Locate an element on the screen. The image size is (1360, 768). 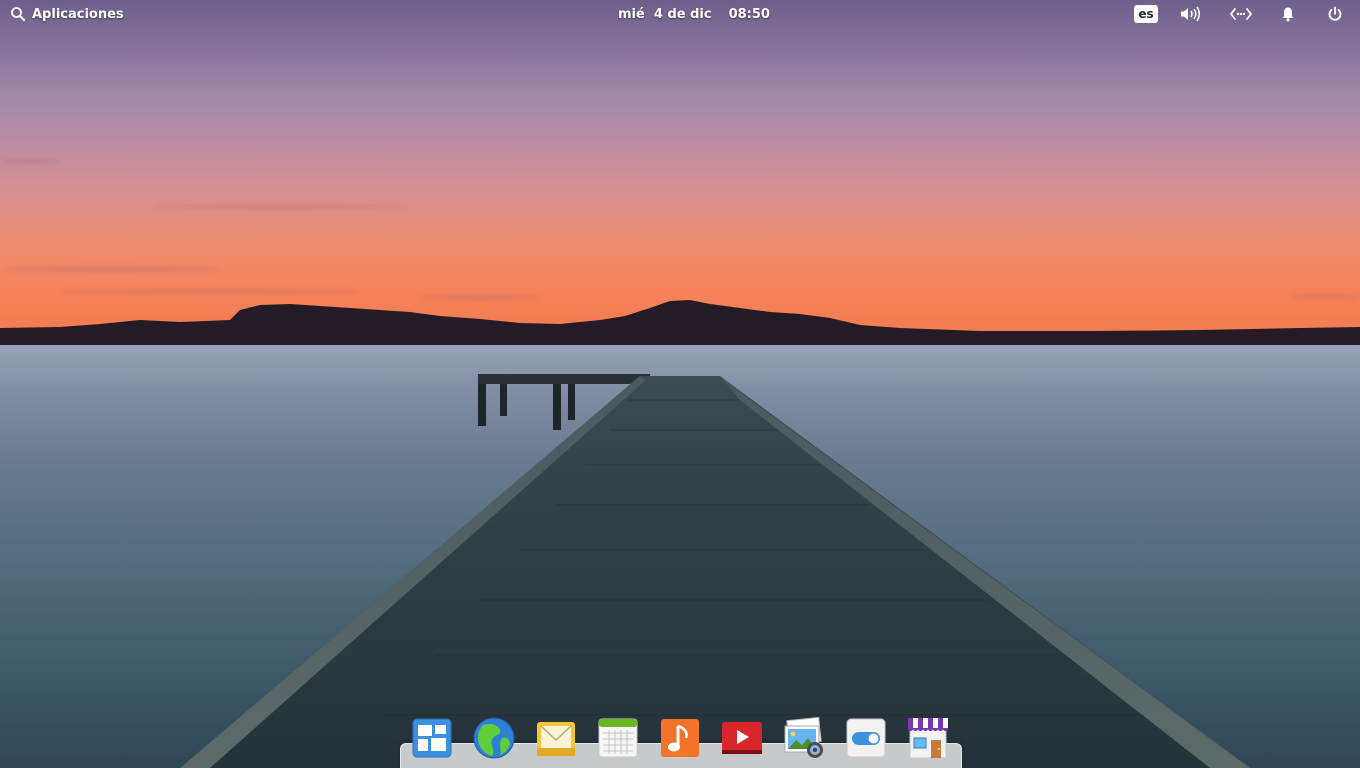
dock-item-mail is located at coordinates (556, 738).